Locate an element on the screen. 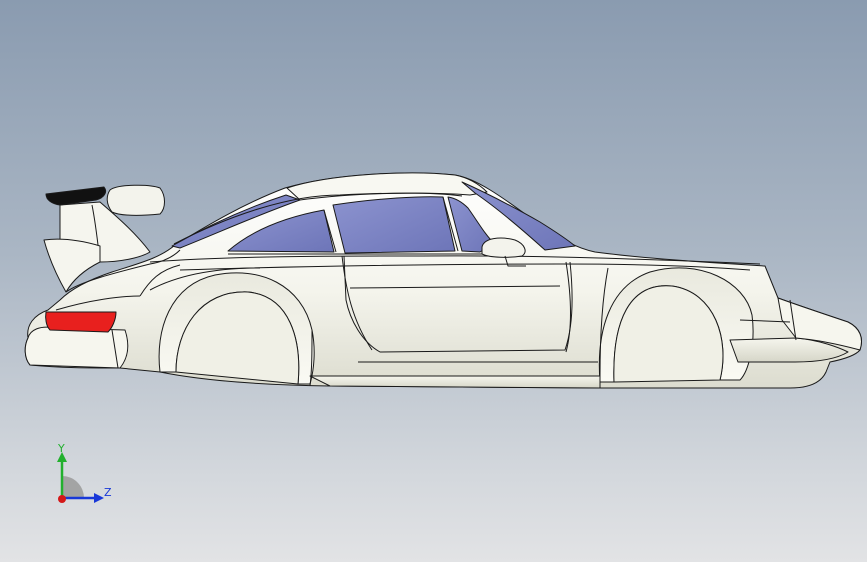 This screenshot has height=562, width=867. z-axis-label: Z is located at coordinates (108, 492).